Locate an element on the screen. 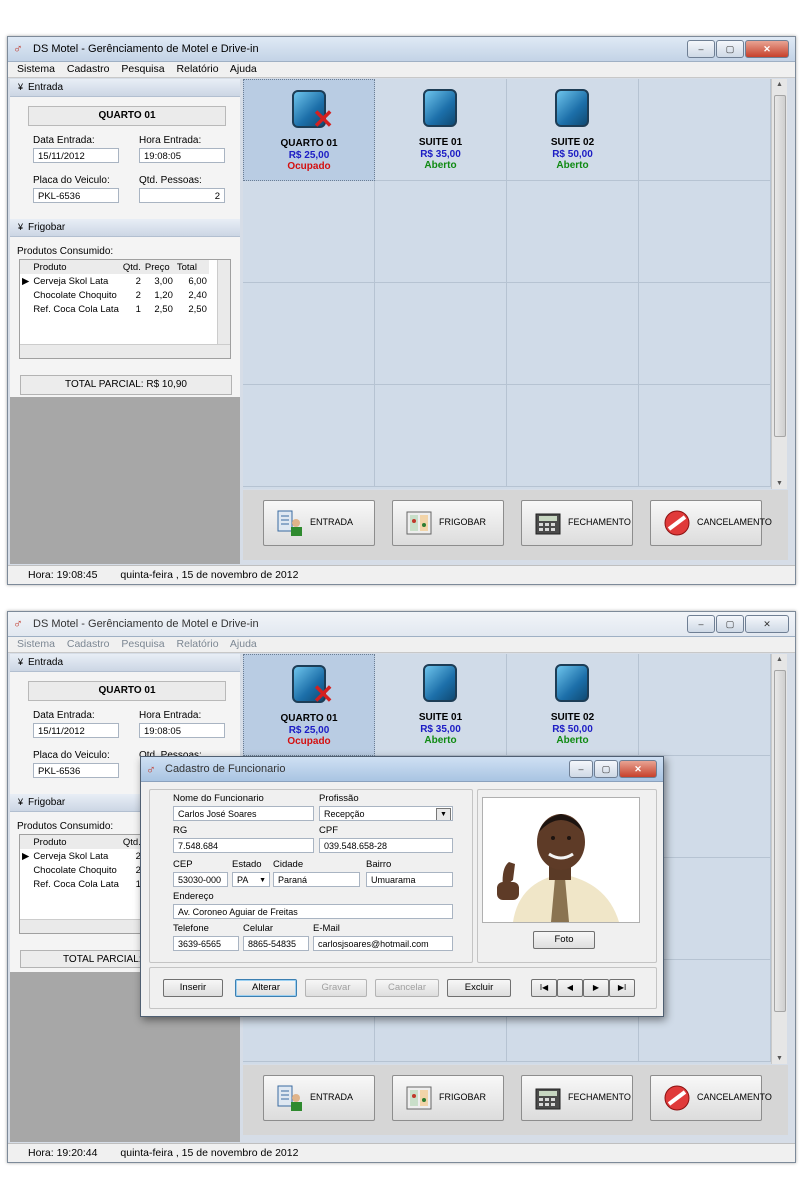  cep-field: 53030-000 is located at coordinates (200, 879).